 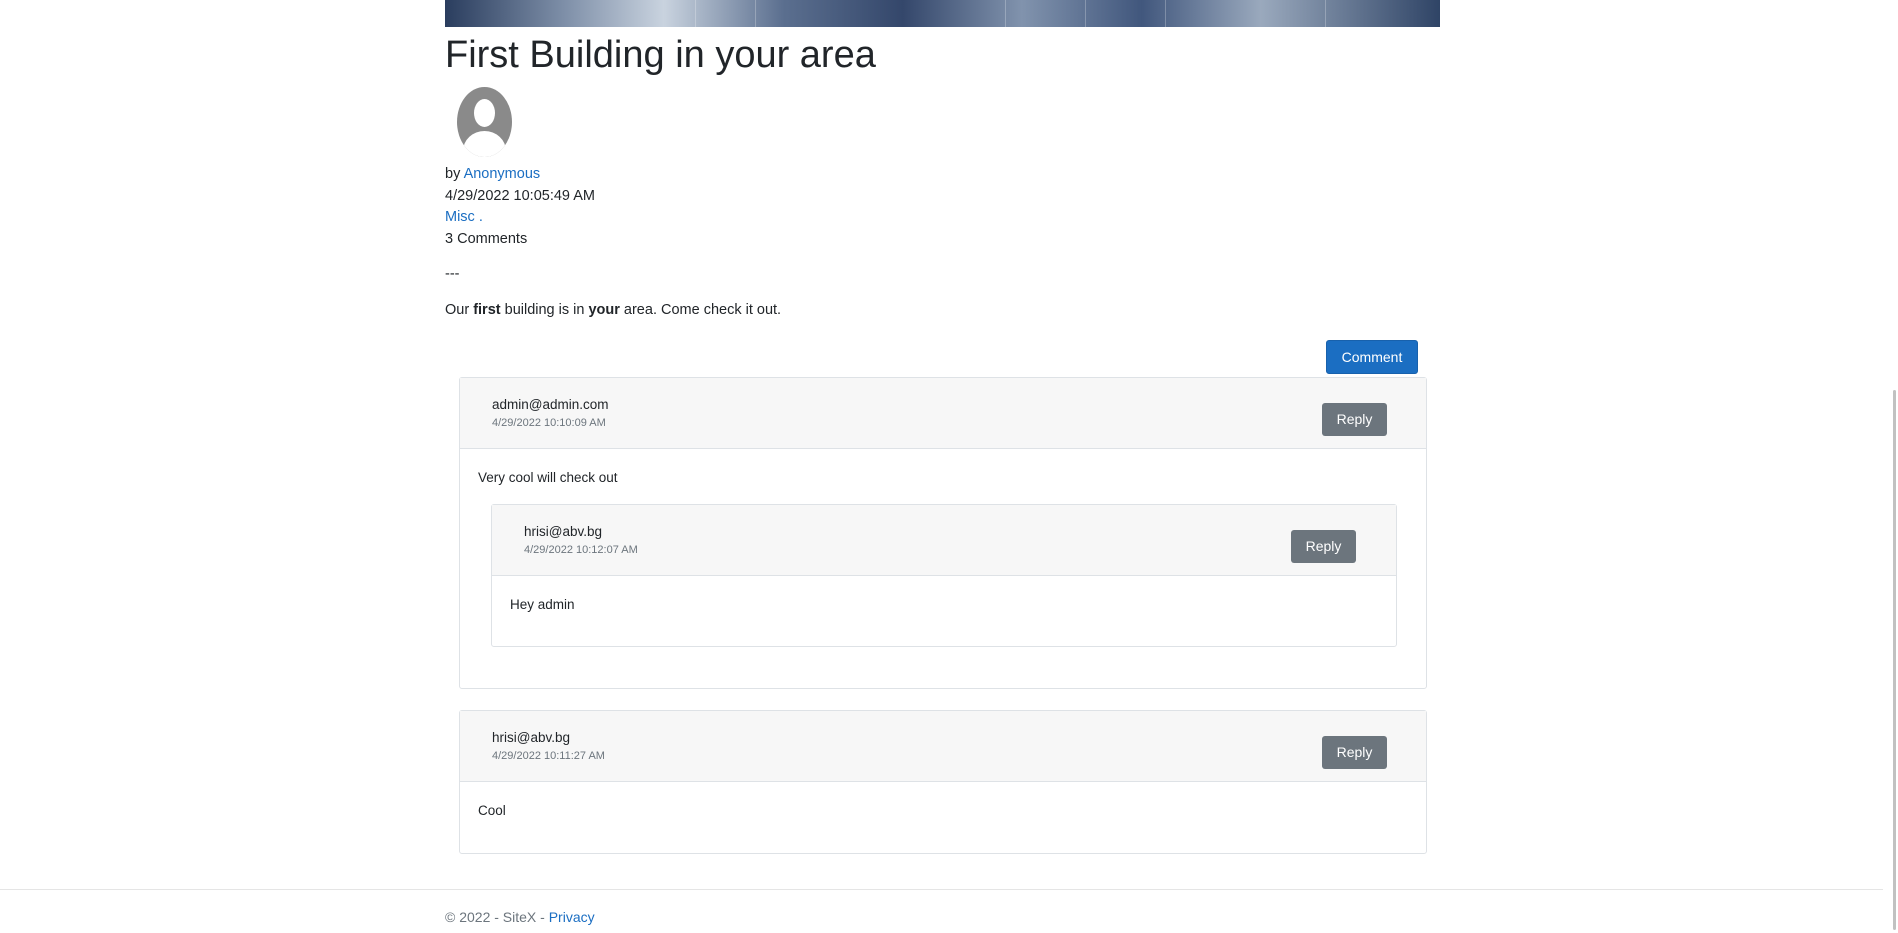 What do you see at coordinates (1894, 660) in the screenshot?
I see `scrollbar-thumb` at bounding box center [1894, 660].